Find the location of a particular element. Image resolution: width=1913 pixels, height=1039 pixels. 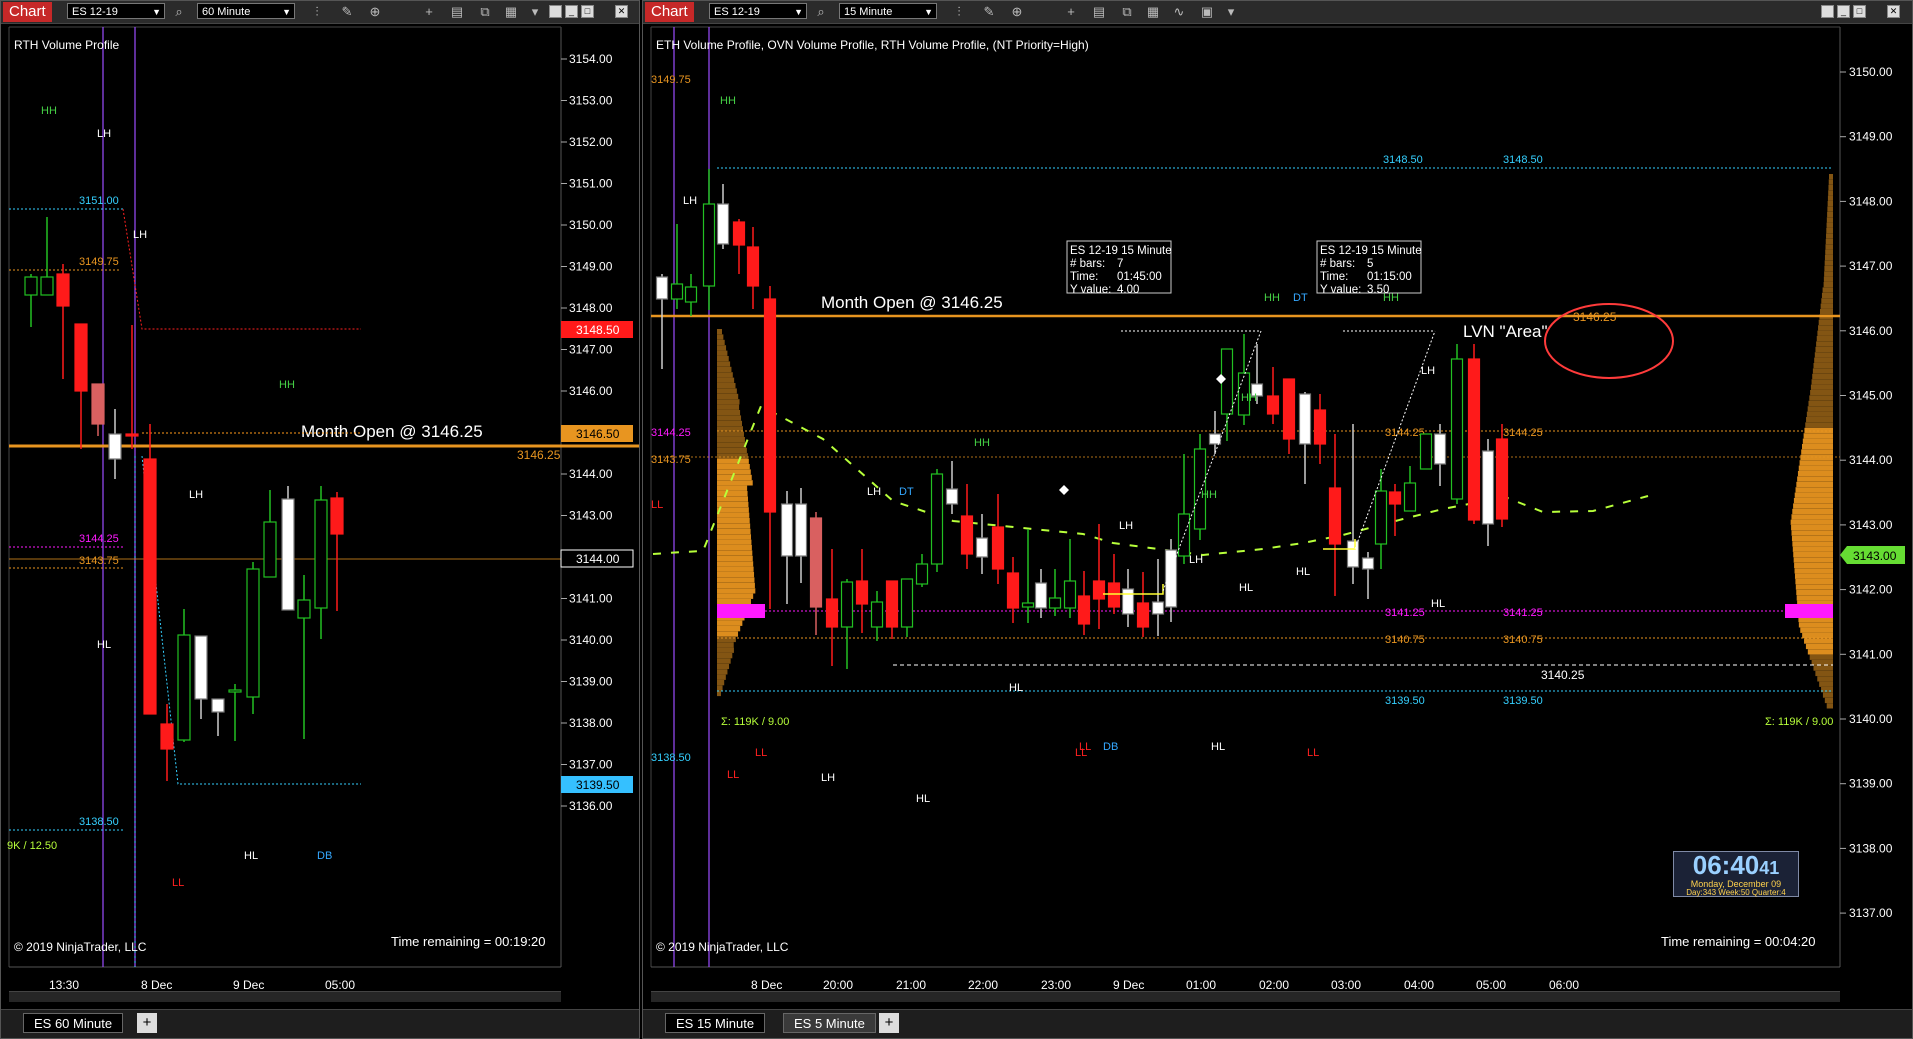

price-tick-label: 3143.00 is located at coordinates (591, 516).